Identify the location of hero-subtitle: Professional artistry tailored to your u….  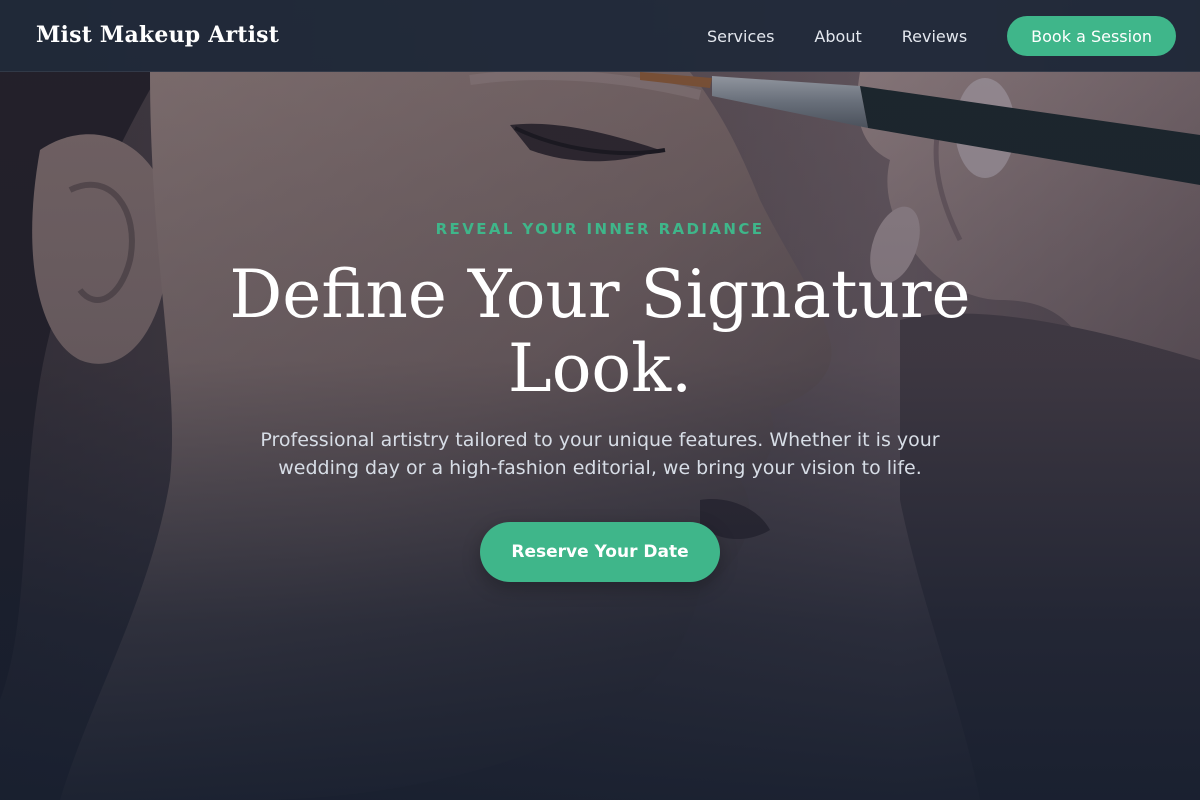
(600, 454).